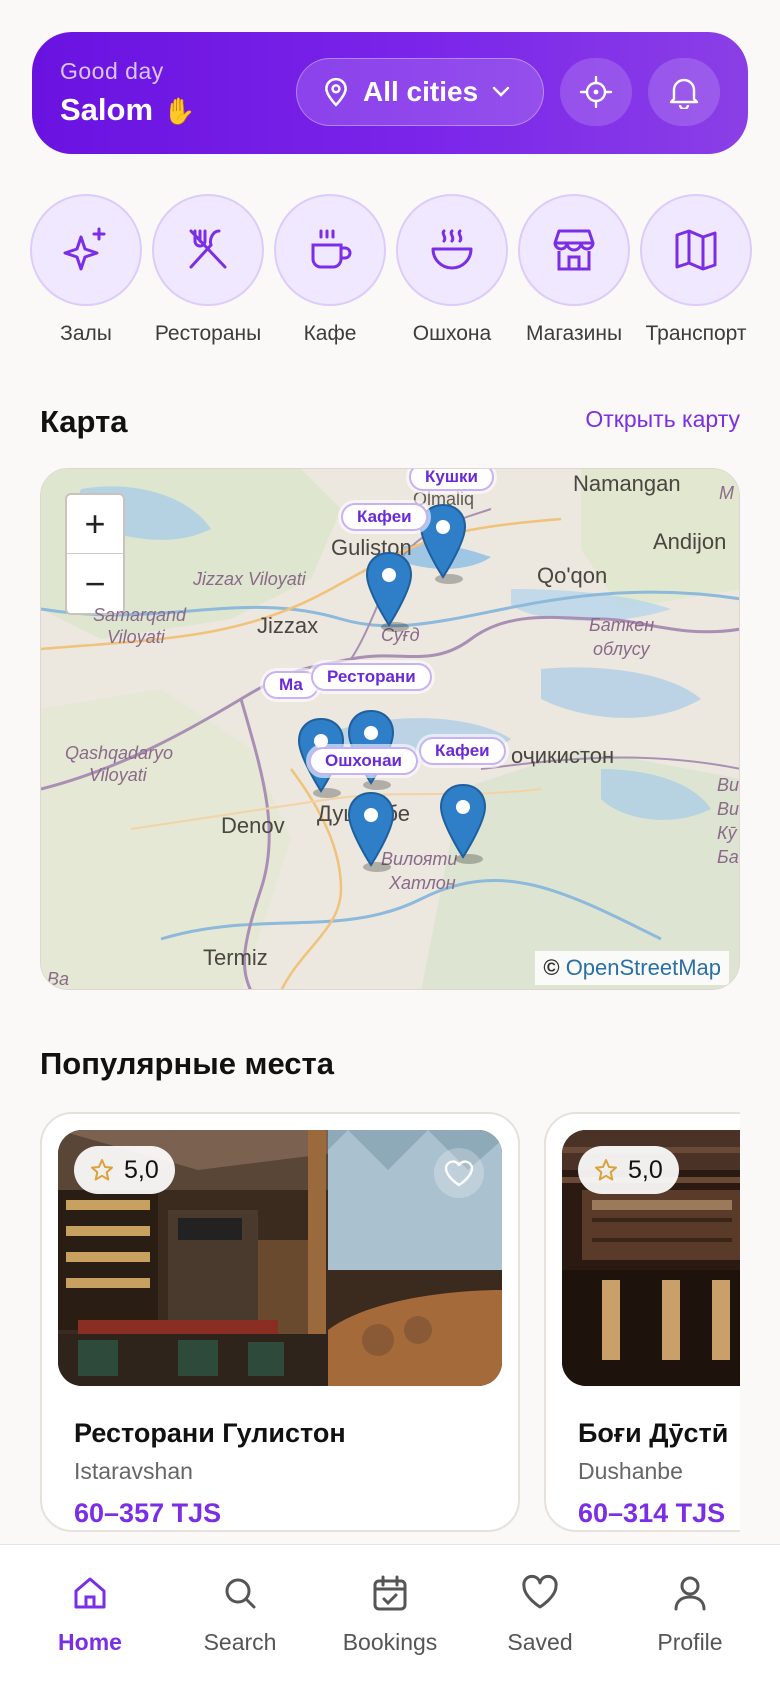 The image size is (780, 1688). Describe the element at coordinates (179, 111) in the screenshot. I see `waving-hand-icon: ✋` at that location.